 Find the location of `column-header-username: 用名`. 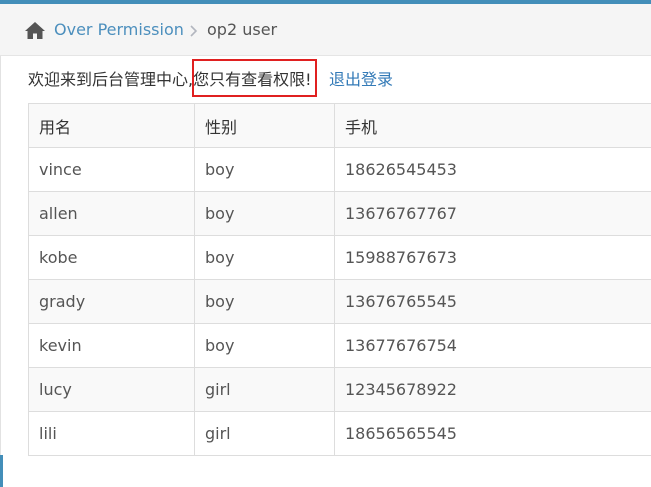

column-header-username: 用名 is located at coordinates (111, 125).